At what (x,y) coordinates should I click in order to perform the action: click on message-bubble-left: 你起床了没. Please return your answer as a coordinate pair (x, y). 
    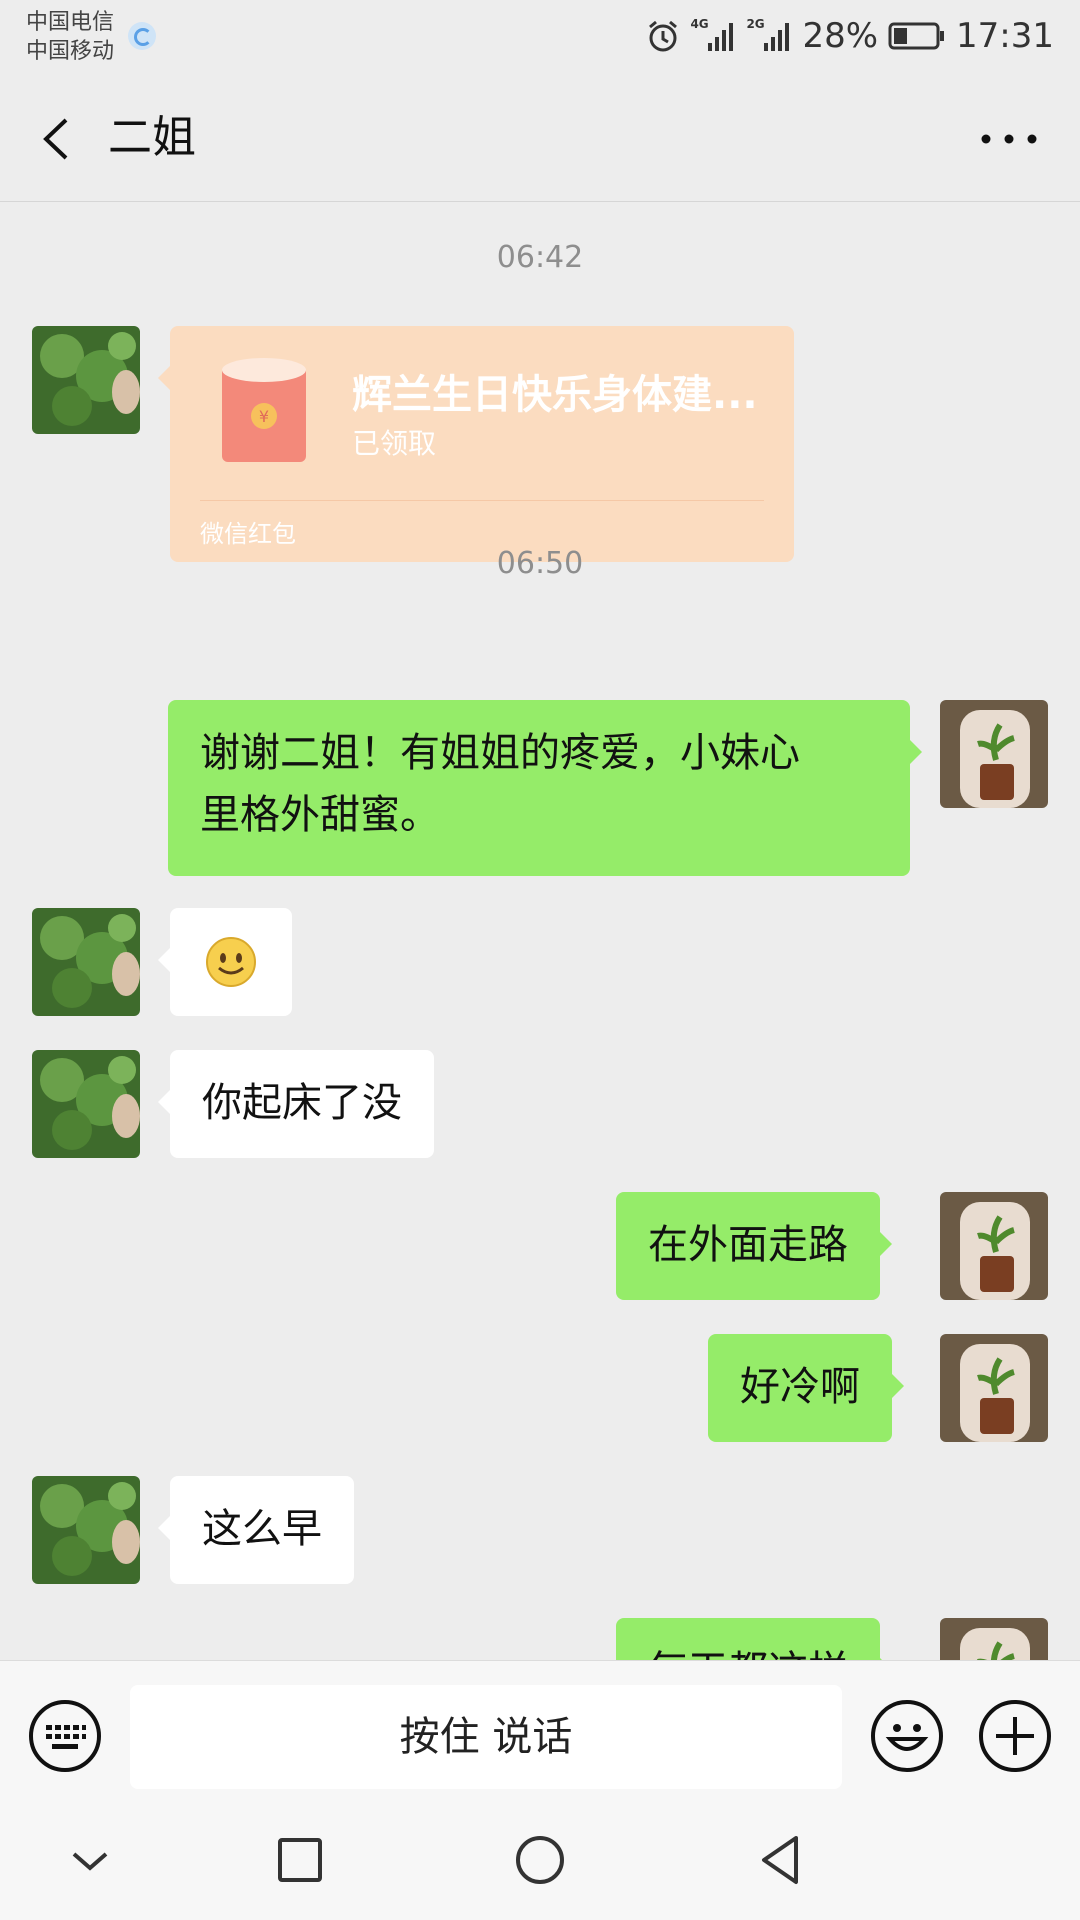
    Looking at the image, I should click on (296, 1104).